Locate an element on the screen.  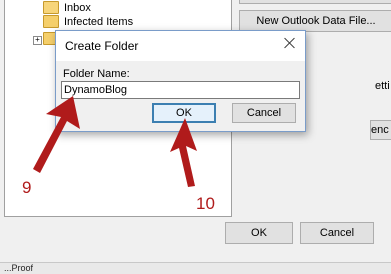
close-icon is located at coordinates (290, 43).